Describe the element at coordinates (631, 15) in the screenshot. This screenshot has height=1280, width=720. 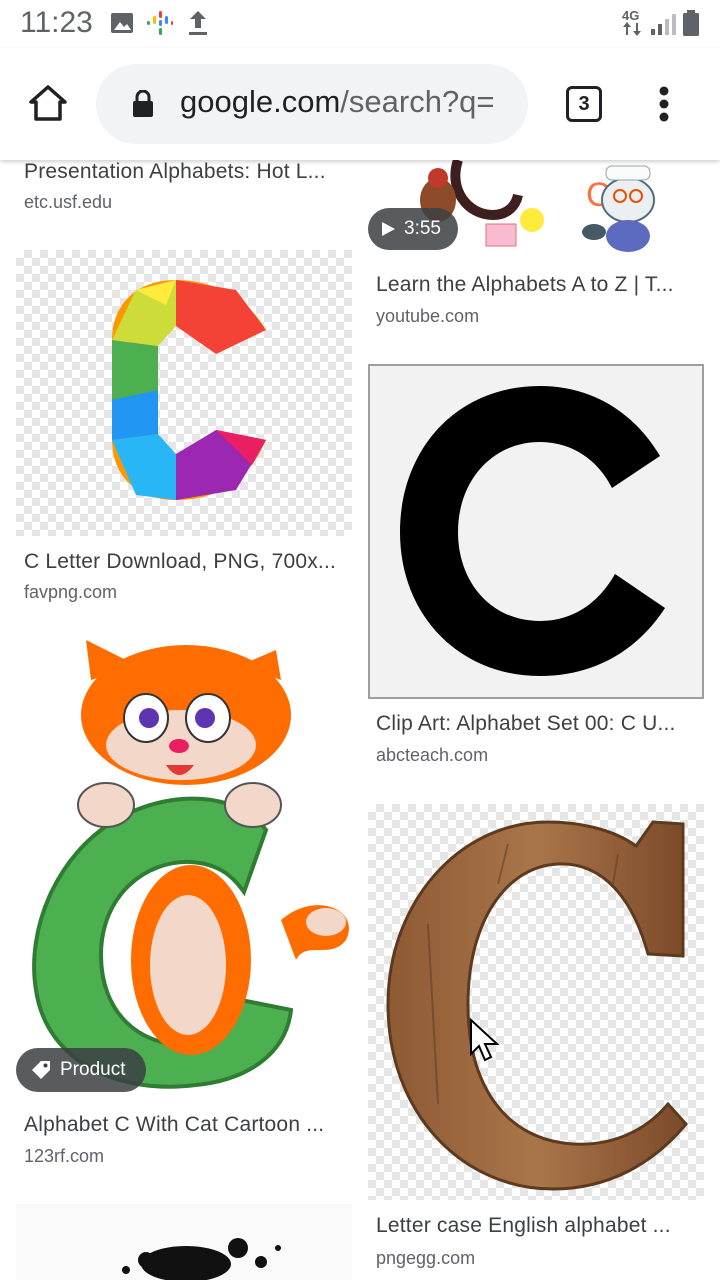
I see `network-type: 4G` at that location.